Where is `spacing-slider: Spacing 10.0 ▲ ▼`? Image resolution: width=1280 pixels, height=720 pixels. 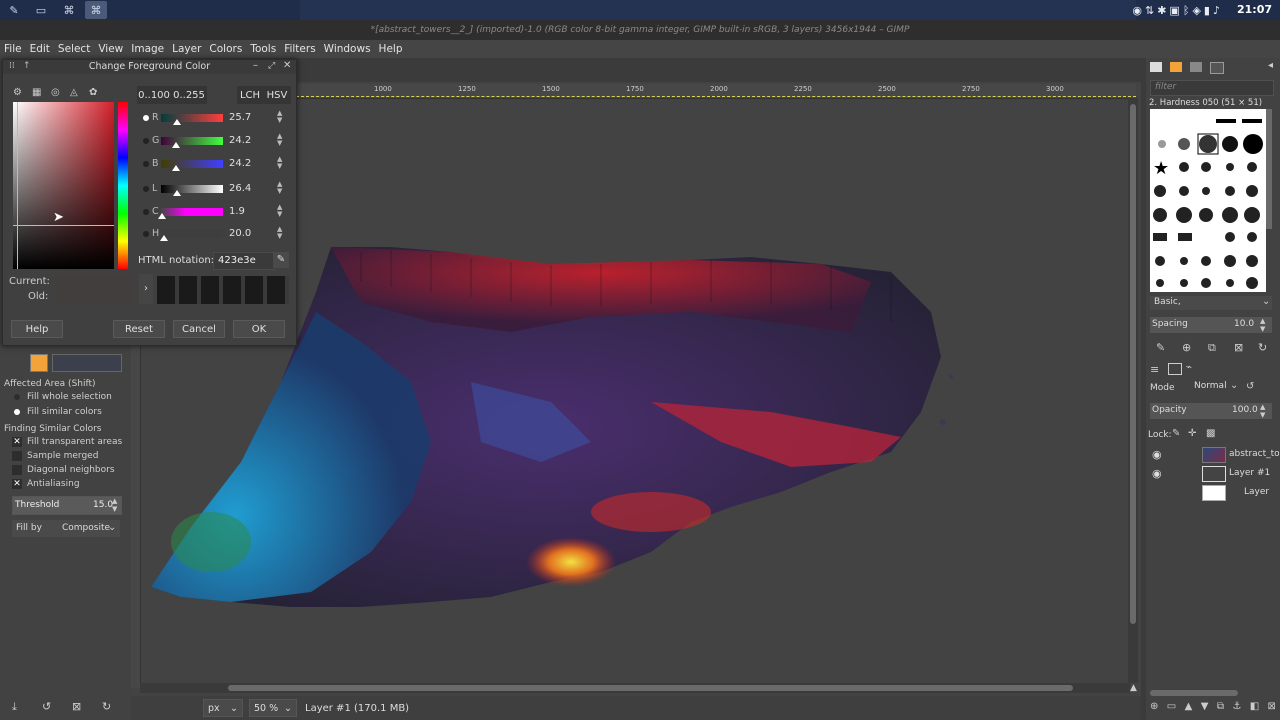 spacing-slider: Spacing 10.0 ▲ ▼ is located at coordinates (1211, 325).